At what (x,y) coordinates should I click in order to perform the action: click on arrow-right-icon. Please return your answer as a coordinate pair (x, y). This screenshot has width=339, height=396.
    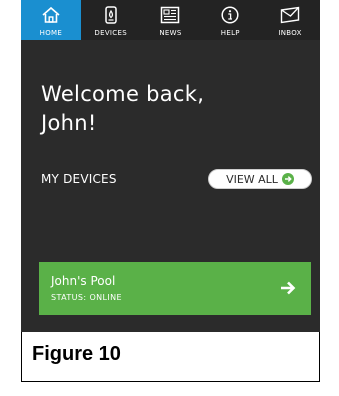
    Looking at the image, I should click on (288, 288).